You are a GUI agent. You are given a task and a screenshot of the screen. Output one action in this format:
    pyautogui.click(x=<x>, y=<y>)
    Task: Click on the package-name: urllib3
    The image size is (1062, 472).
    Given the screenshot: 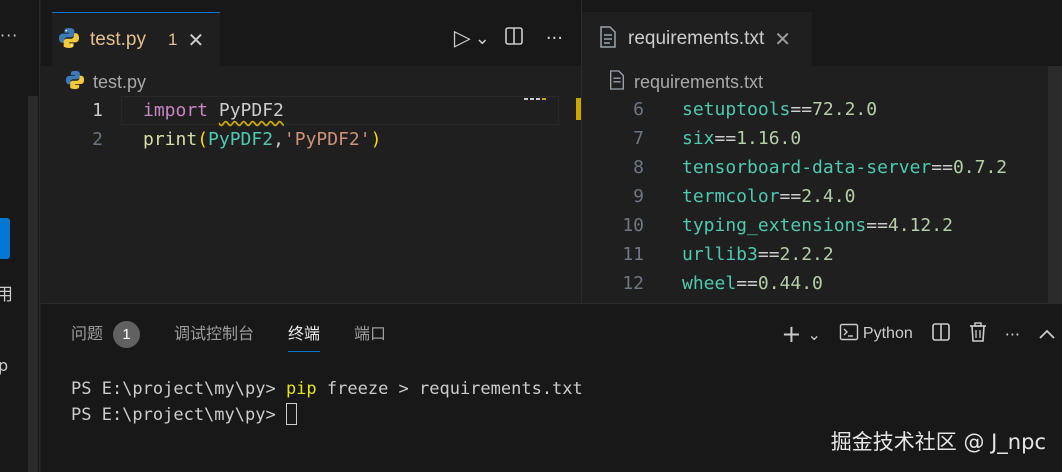 What is the action you would take?
    pyautogui.click(x=720, y=254)
    